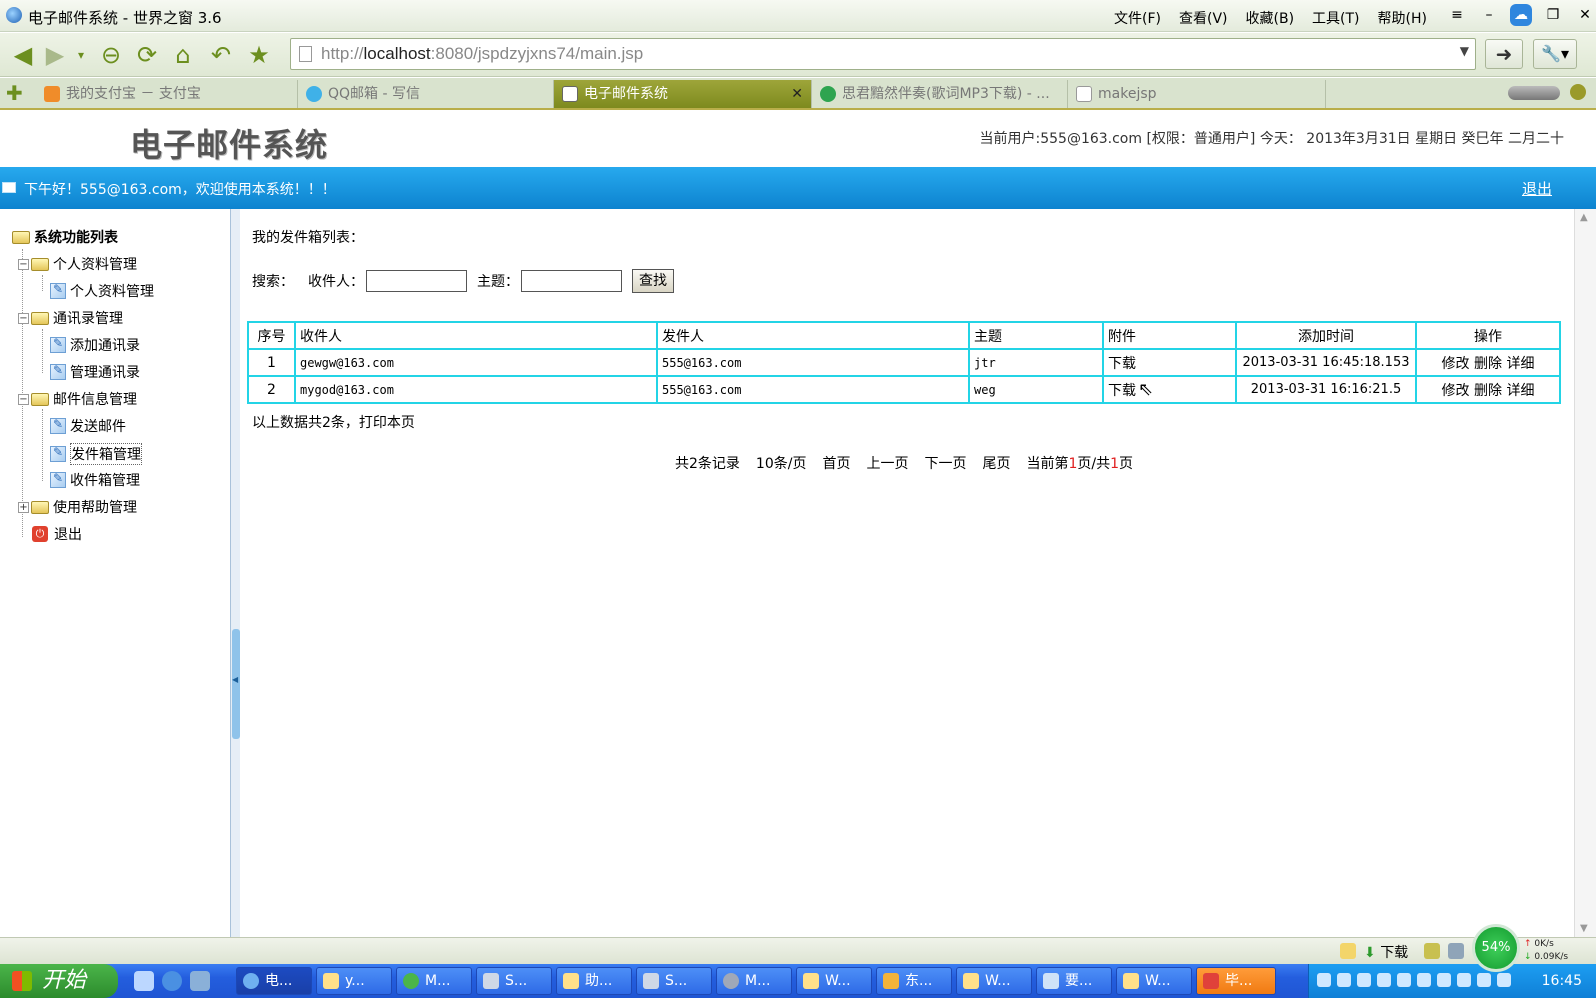 The image size is (1596, 998). I want to click on keyboard-icon, so click(1324, 980).